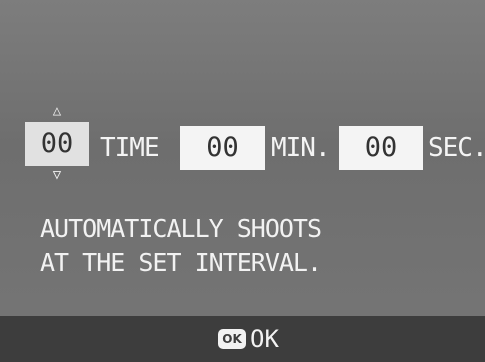 This screenshot has height=362, width=485. I want to click on down-arrow-icon: ▽, so click(57, 175).